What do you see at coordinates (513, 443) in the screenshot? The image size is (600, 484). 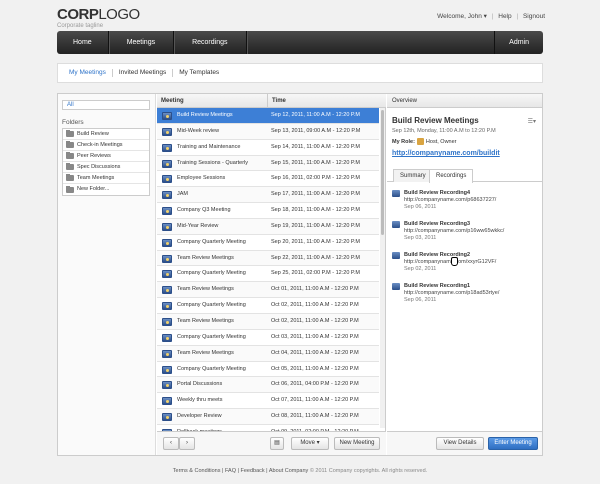 I see `enter-meeting-button: Enter Meeting` at bounding box center [513, 443].